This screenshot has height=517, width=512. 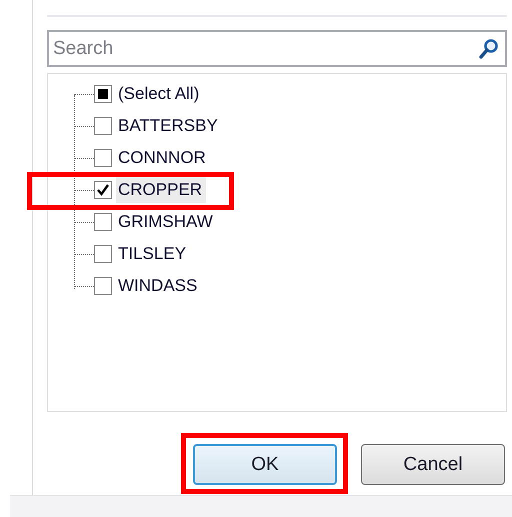 What do you see at coordinates (153, 254) in the screenshot?
I see `list-item: TILSLEY` at bounding box center [153, 254].